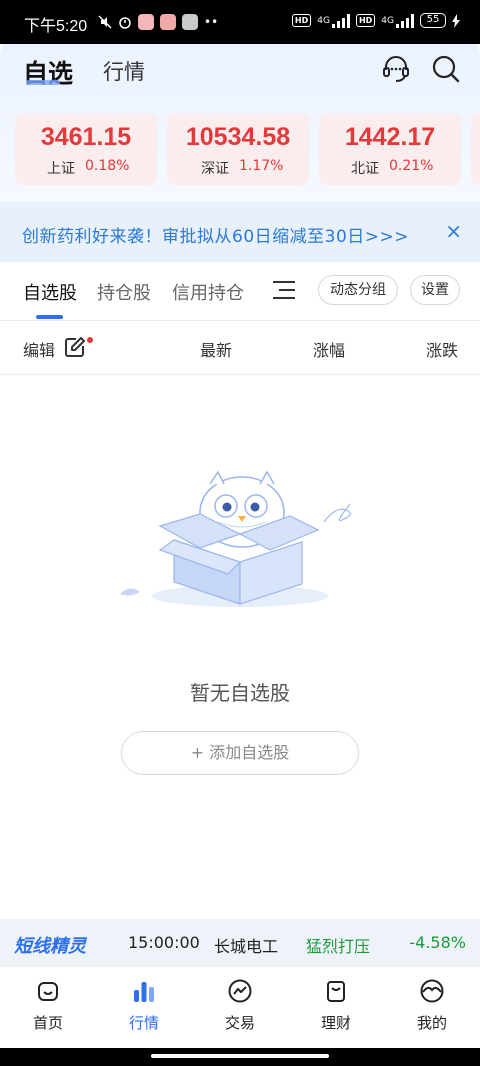 This screenshot has width=480, height=1066. What do you see at coordinates (164, 942) in the screenshot?
I see `ticker-time: 15:00:00` at bounding box center [164, 942].